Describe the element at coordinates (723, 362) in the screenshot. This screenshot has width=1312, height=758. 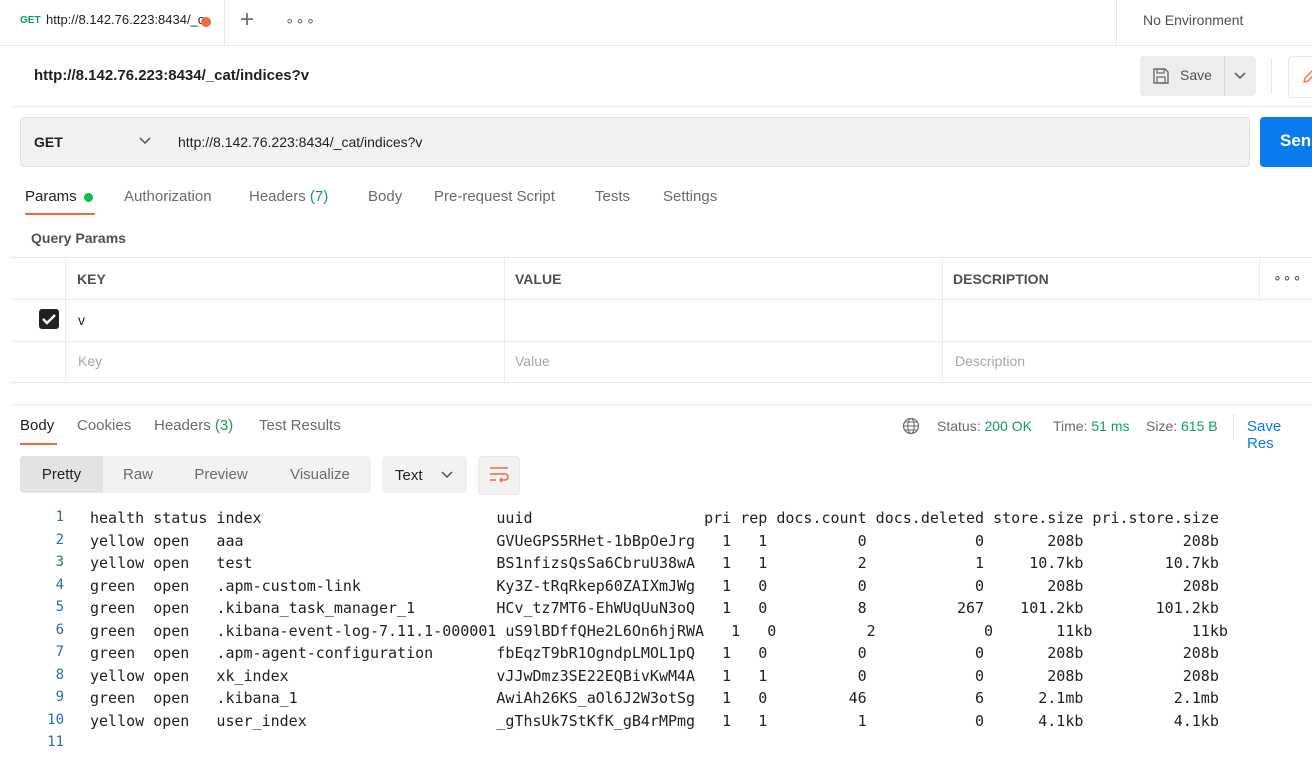
I see `value-cell: Value` at that location.